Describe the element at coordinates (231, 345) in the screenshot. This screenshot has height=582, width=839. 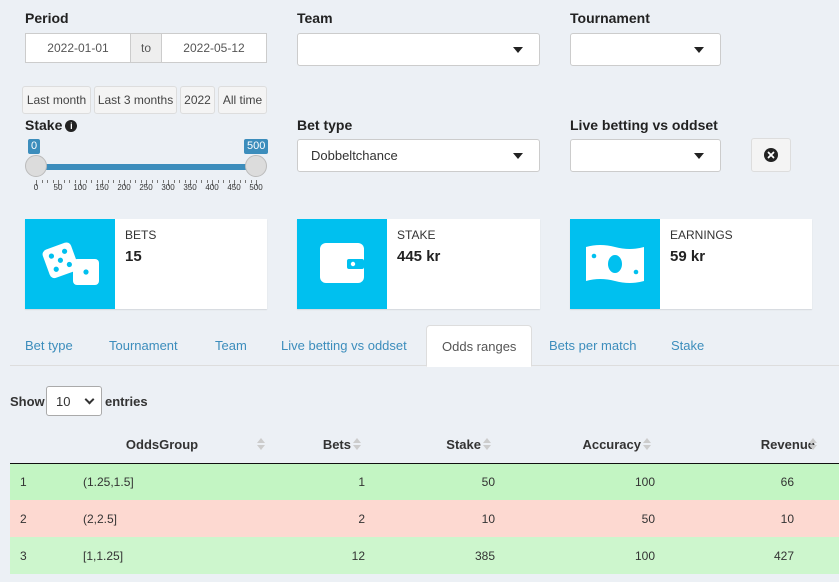
I see `tab-team: Team` at that location.